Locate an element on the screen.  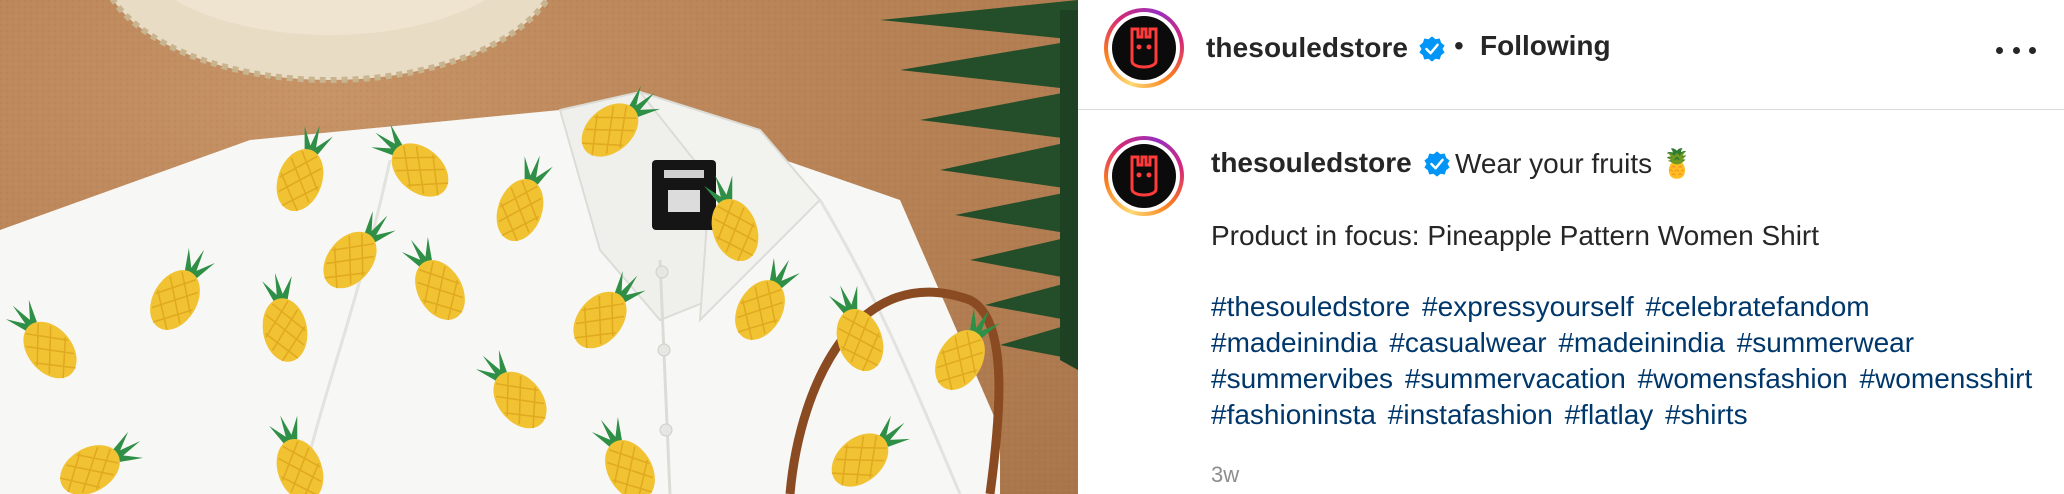
following-button: Following is located at coordinates (1545, 46).